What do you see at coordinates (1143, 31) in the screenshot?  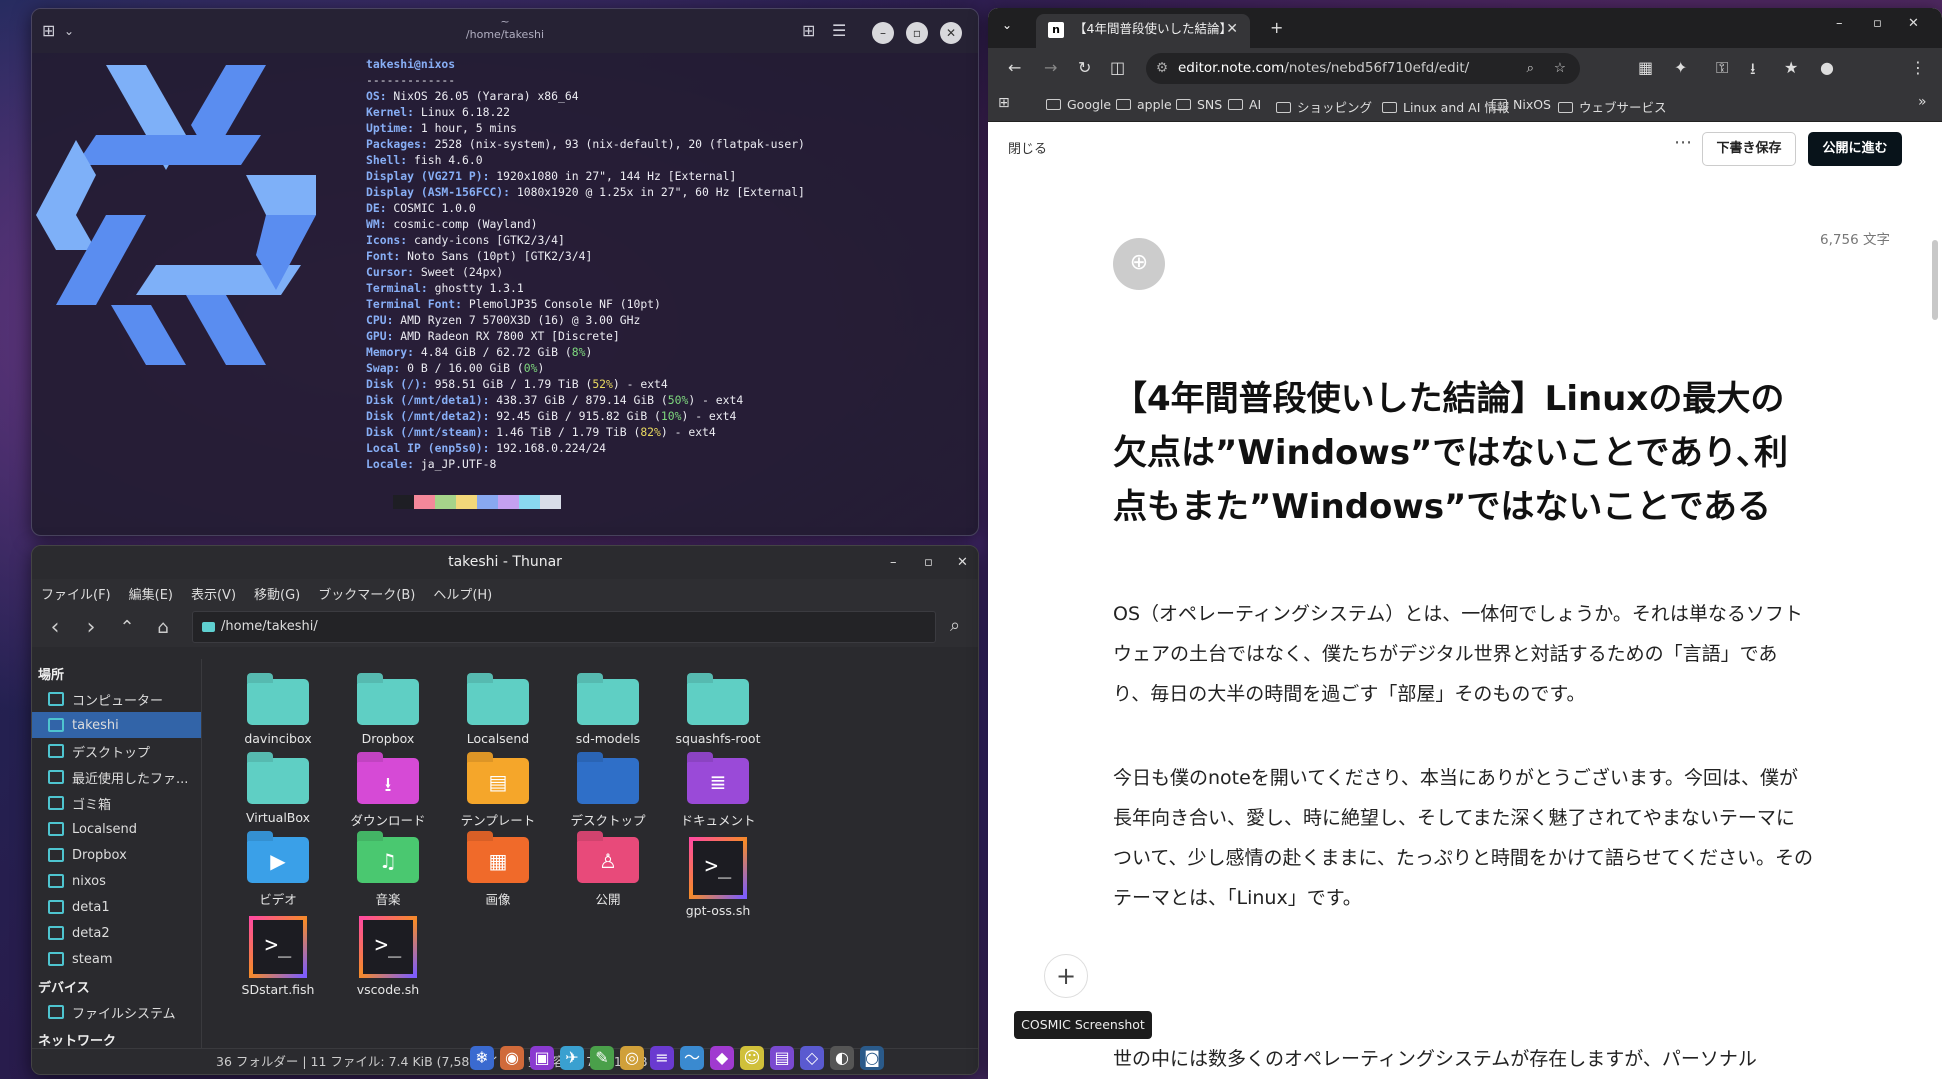 I see `tab-note-editor: n 【4年間普段使いした結論】 ✕` at bounding box center [1143, 31].